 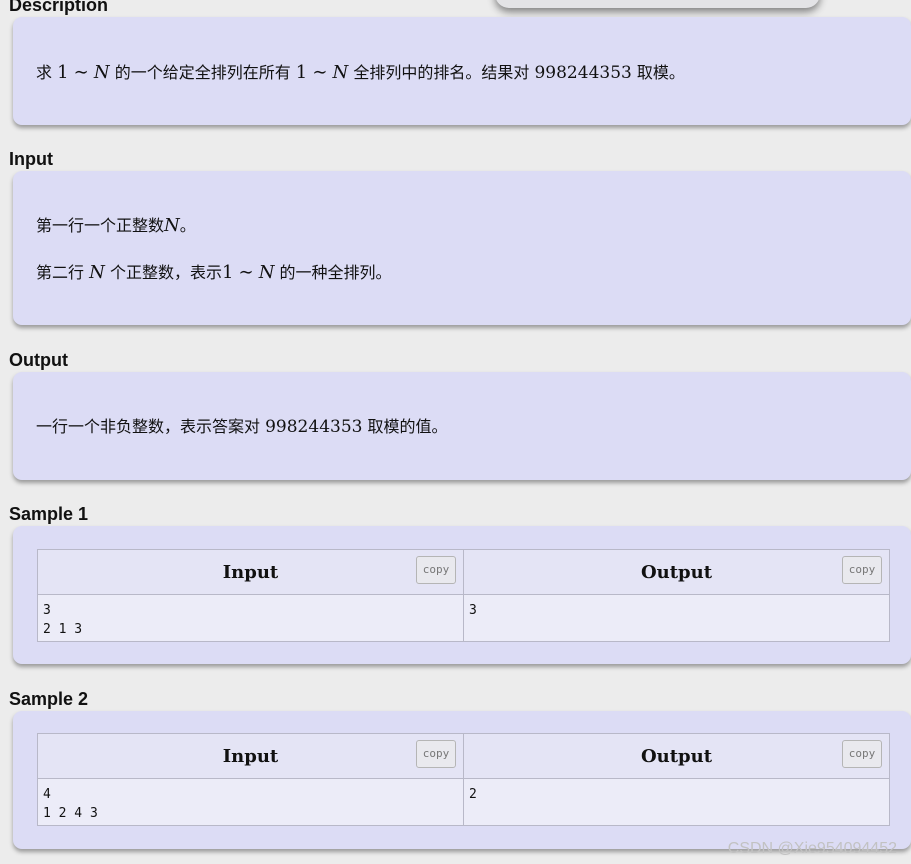 What do you see at coordinates (70, 813) in the screenshot?
I see `sample-line: 1 2 4 3` at bounding box center [70, 813].